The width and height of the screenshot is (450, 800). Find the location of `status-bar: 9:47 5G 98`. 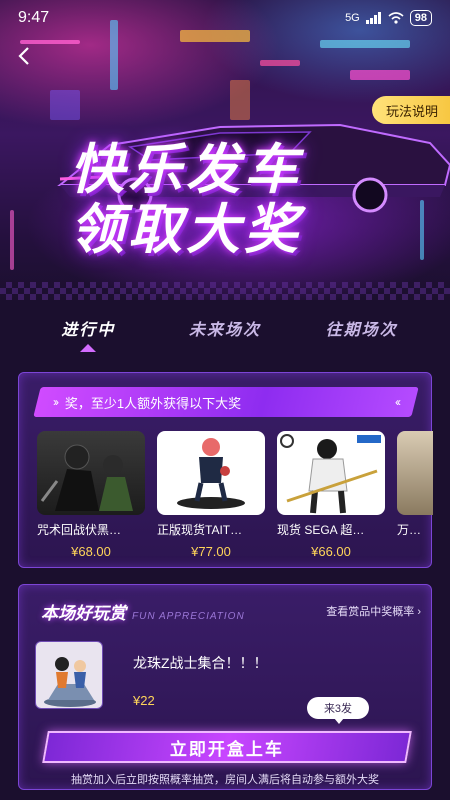

status-bar: 9:47 5G 98 is located at coordinates (225, 18).